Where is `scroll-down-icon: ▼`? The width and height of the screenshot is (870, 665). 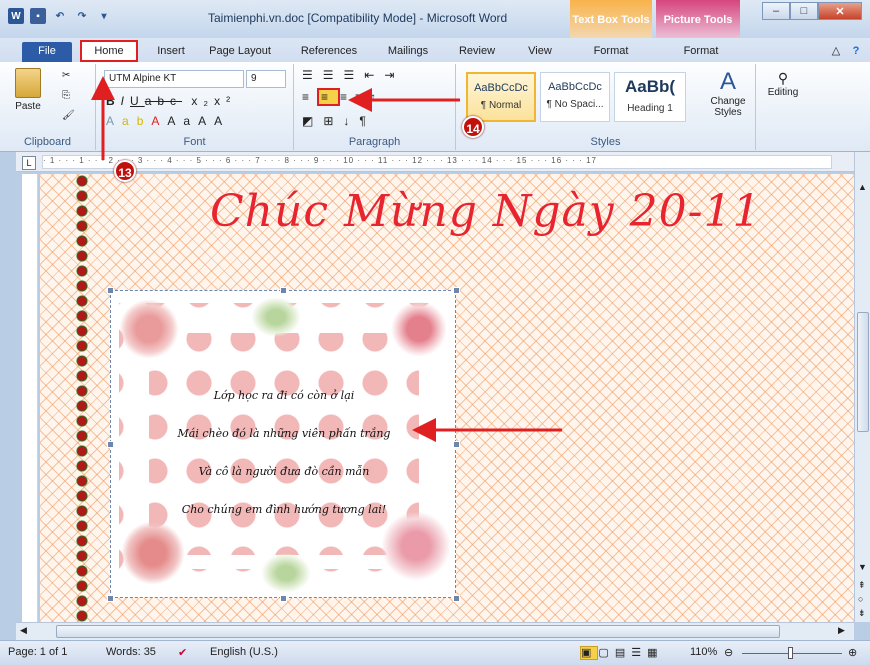
scroll-down-icon: ▼ is located at coordinates (862, 567).